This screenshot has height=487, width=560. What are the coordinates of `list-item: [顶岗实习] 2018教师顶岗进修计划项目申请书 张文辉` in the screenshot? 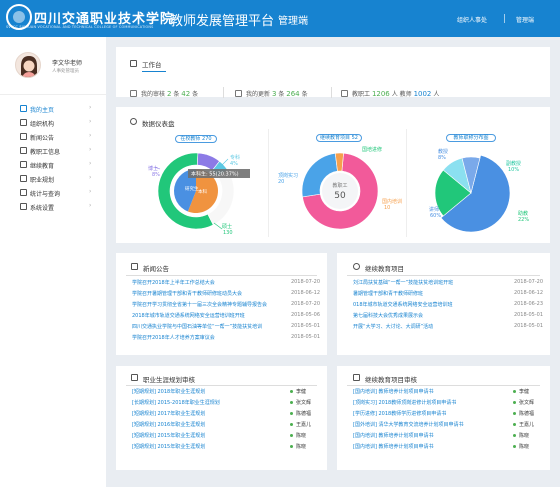 It's located at (448, 403).